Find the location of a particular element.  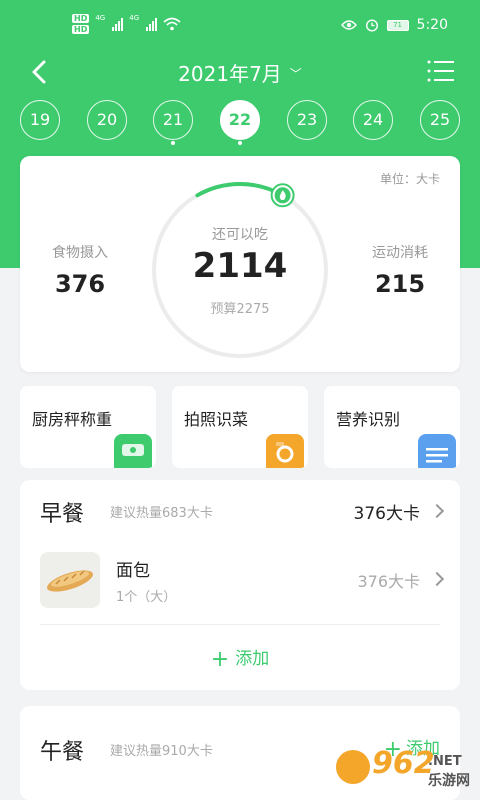

day-25: 25 is located at coordinates (440, 120).